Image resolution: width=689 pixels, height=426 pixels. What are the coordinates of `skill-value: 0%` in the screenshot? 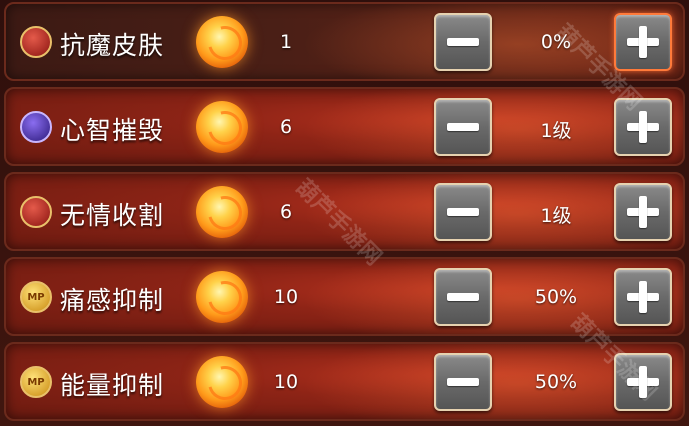 It's located at (556, 42).